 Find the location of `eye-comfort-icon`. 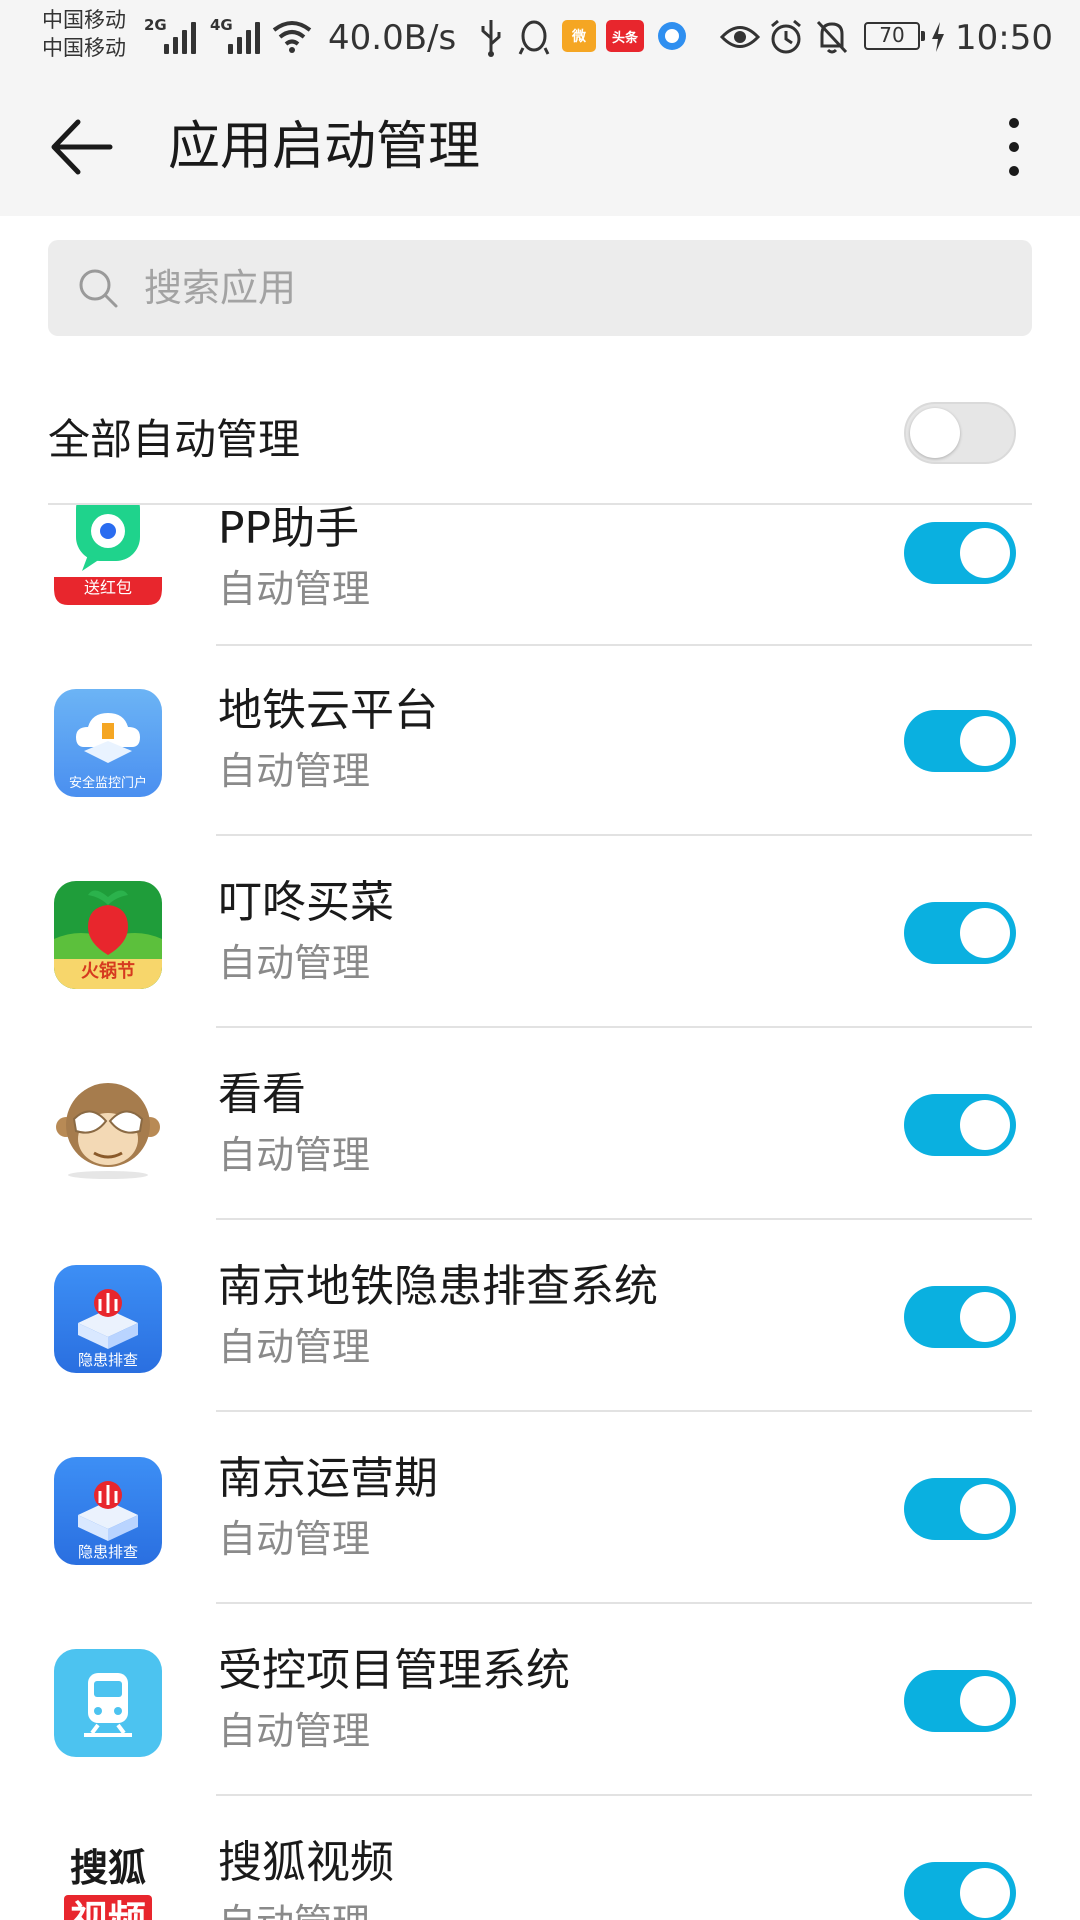

eye-comfort-icon is located at coordinates (740, 37).